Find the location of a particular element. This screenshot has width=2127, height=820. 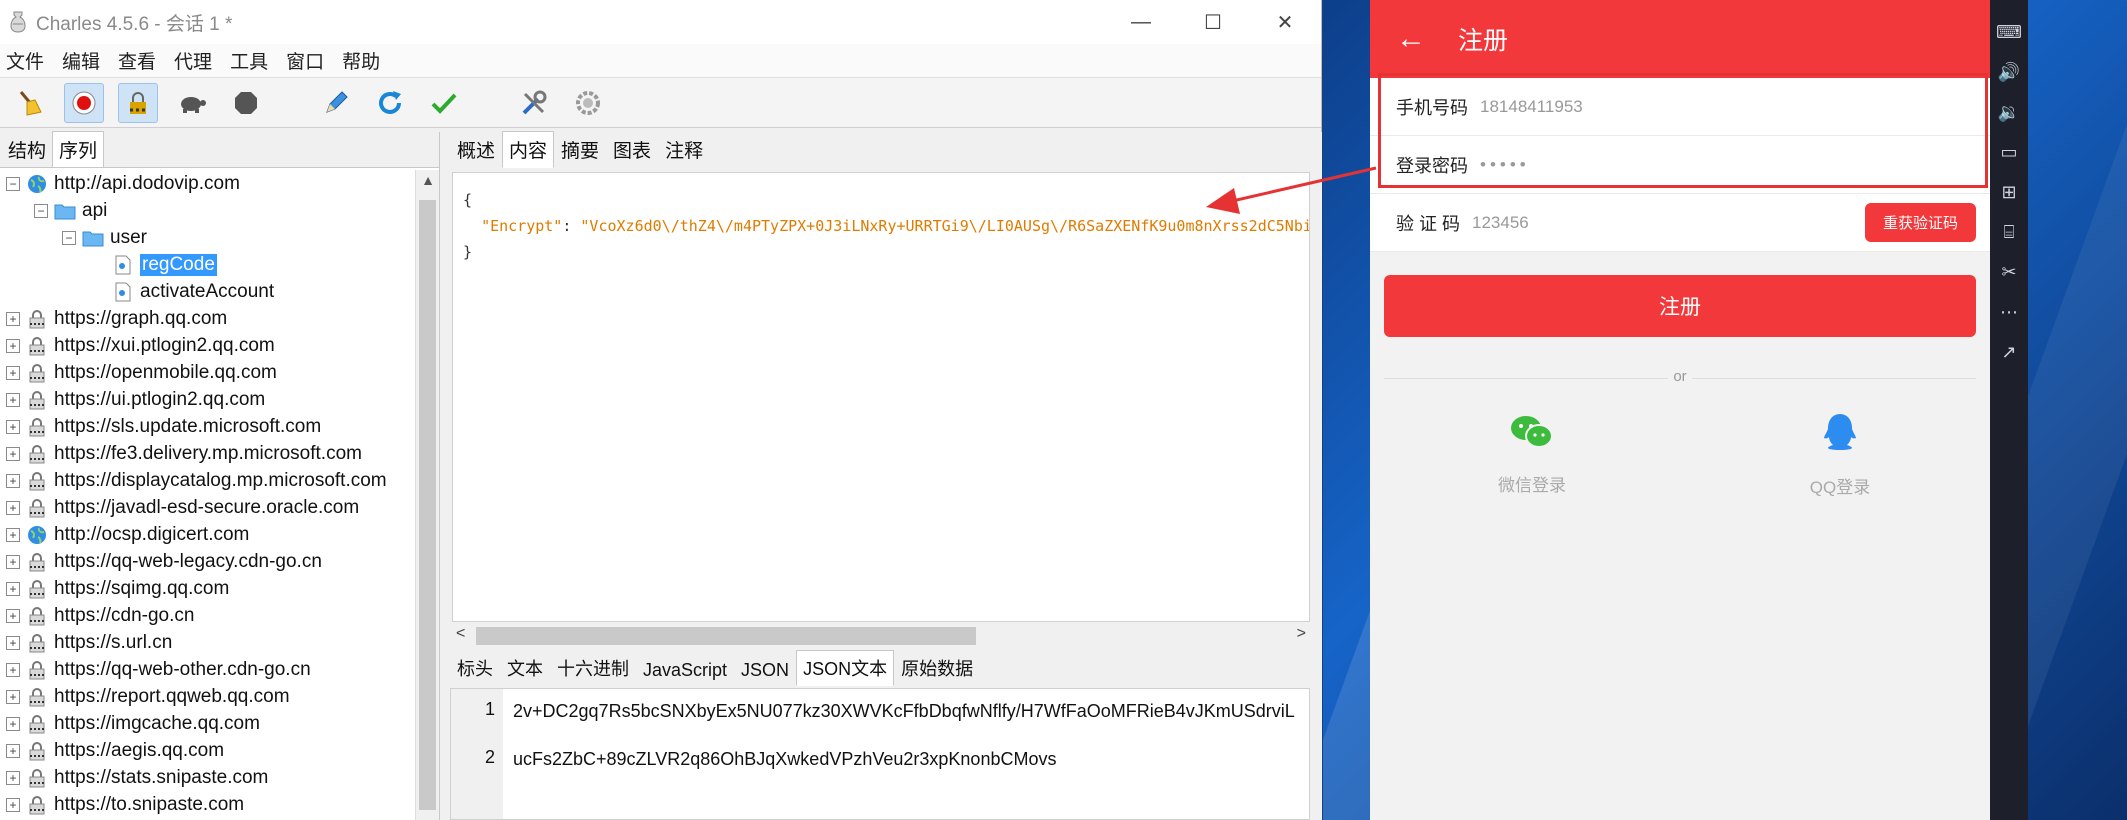

tree-row: + https://aegis.qq.com is located at coordinates (207, 750).